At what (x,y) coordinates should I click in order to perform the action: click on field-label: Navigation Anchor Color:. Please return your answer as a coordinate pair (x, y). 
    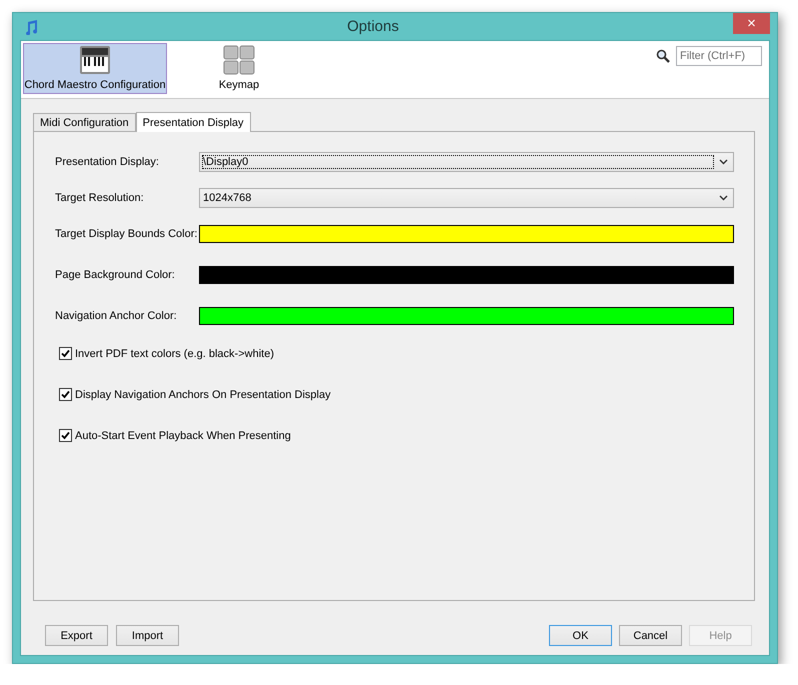
    Looking at the image, I should click on (116, 316).